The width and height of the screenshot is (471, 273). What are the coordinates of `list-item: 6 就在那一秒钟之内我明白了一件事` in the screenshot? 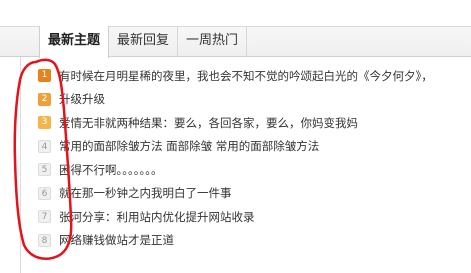 It's located at (253, 194).